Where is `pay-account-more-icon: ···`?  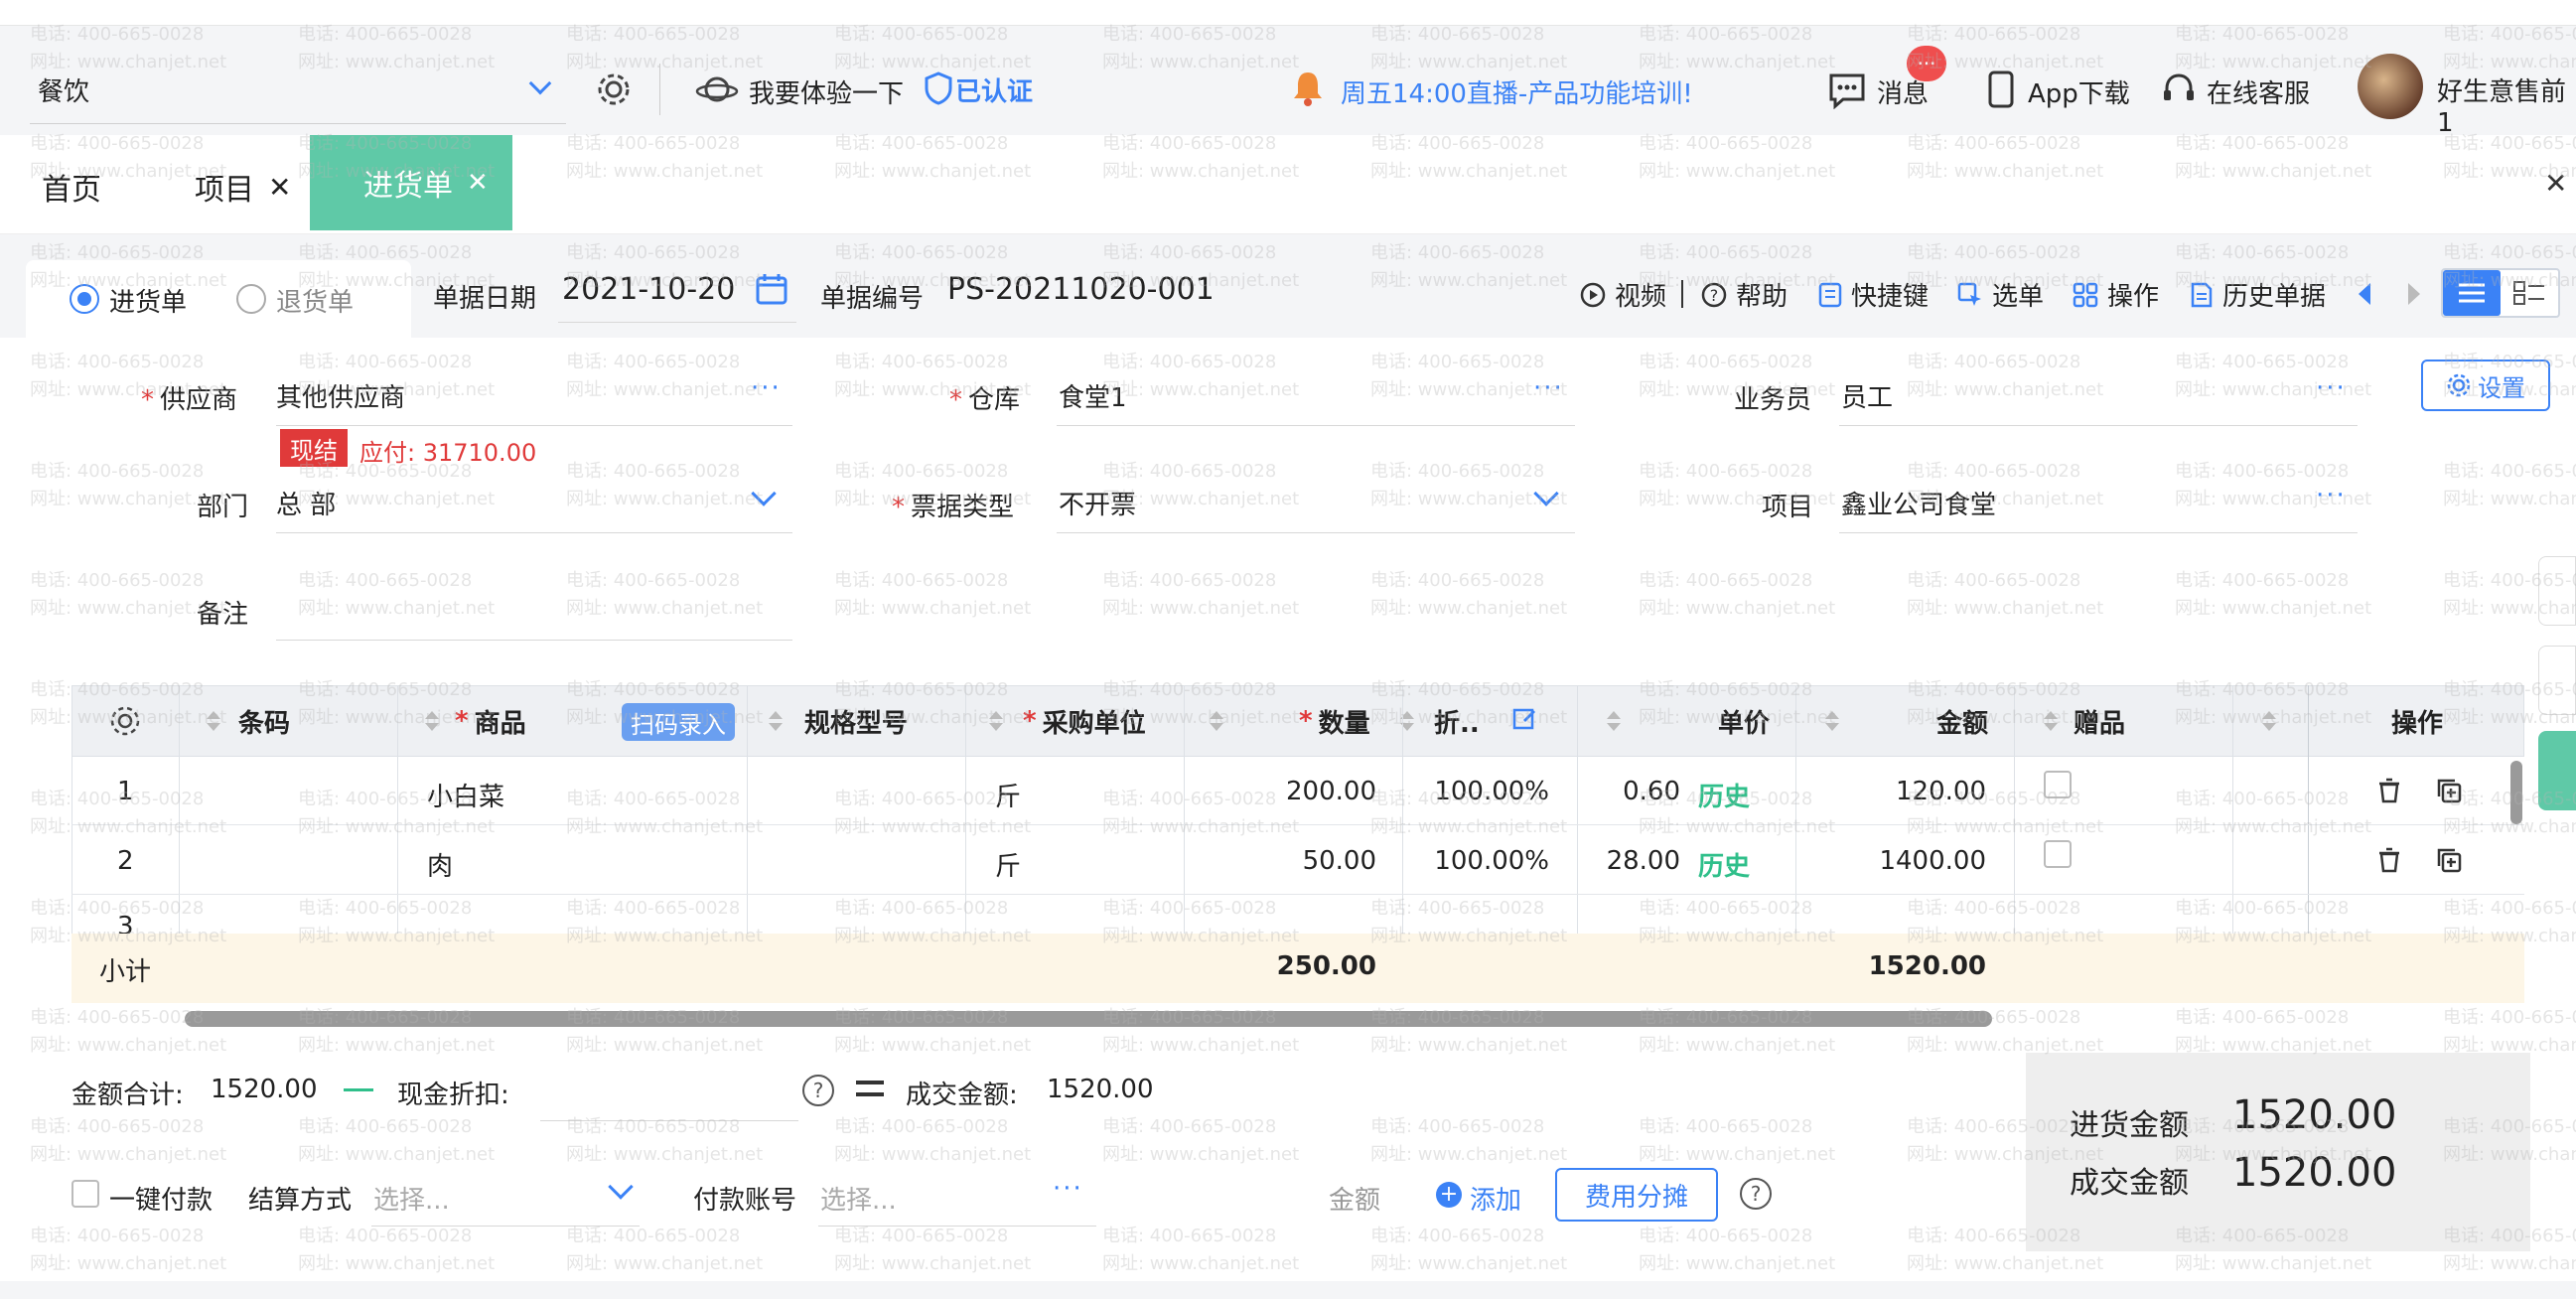
pay-account-more-icon: ··· is located at coordinates (1068, 1189).